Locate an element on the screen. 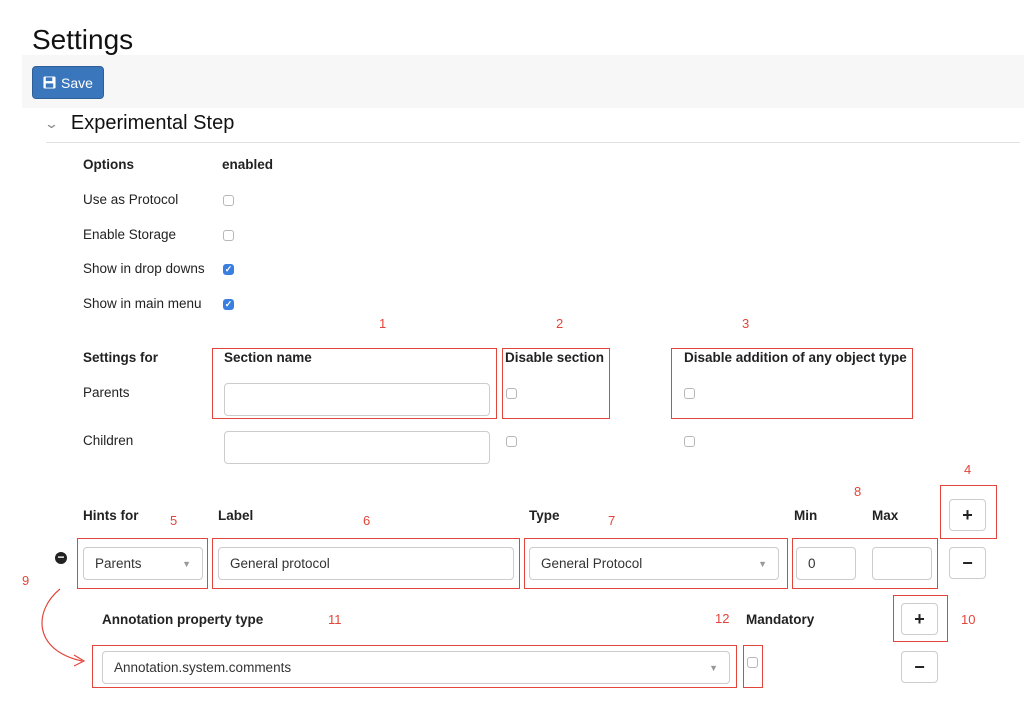 The height and width of the screenshot is (705, 1024). option-label-use-as-protocol: Use as Protocol is located at coordinates (131, 199).